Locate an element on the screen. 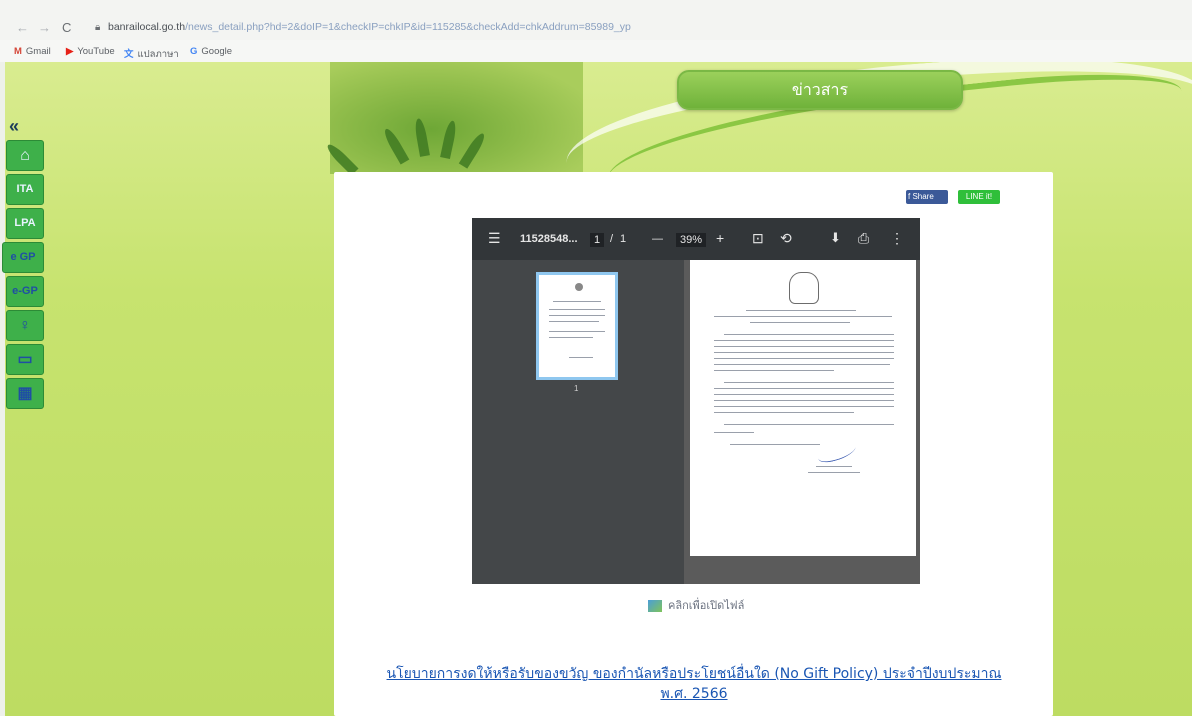 The height and width of the screenshot is (716, 1192). bookmark-translate: 文แปลภาษา is located at coordinates (151, 54).